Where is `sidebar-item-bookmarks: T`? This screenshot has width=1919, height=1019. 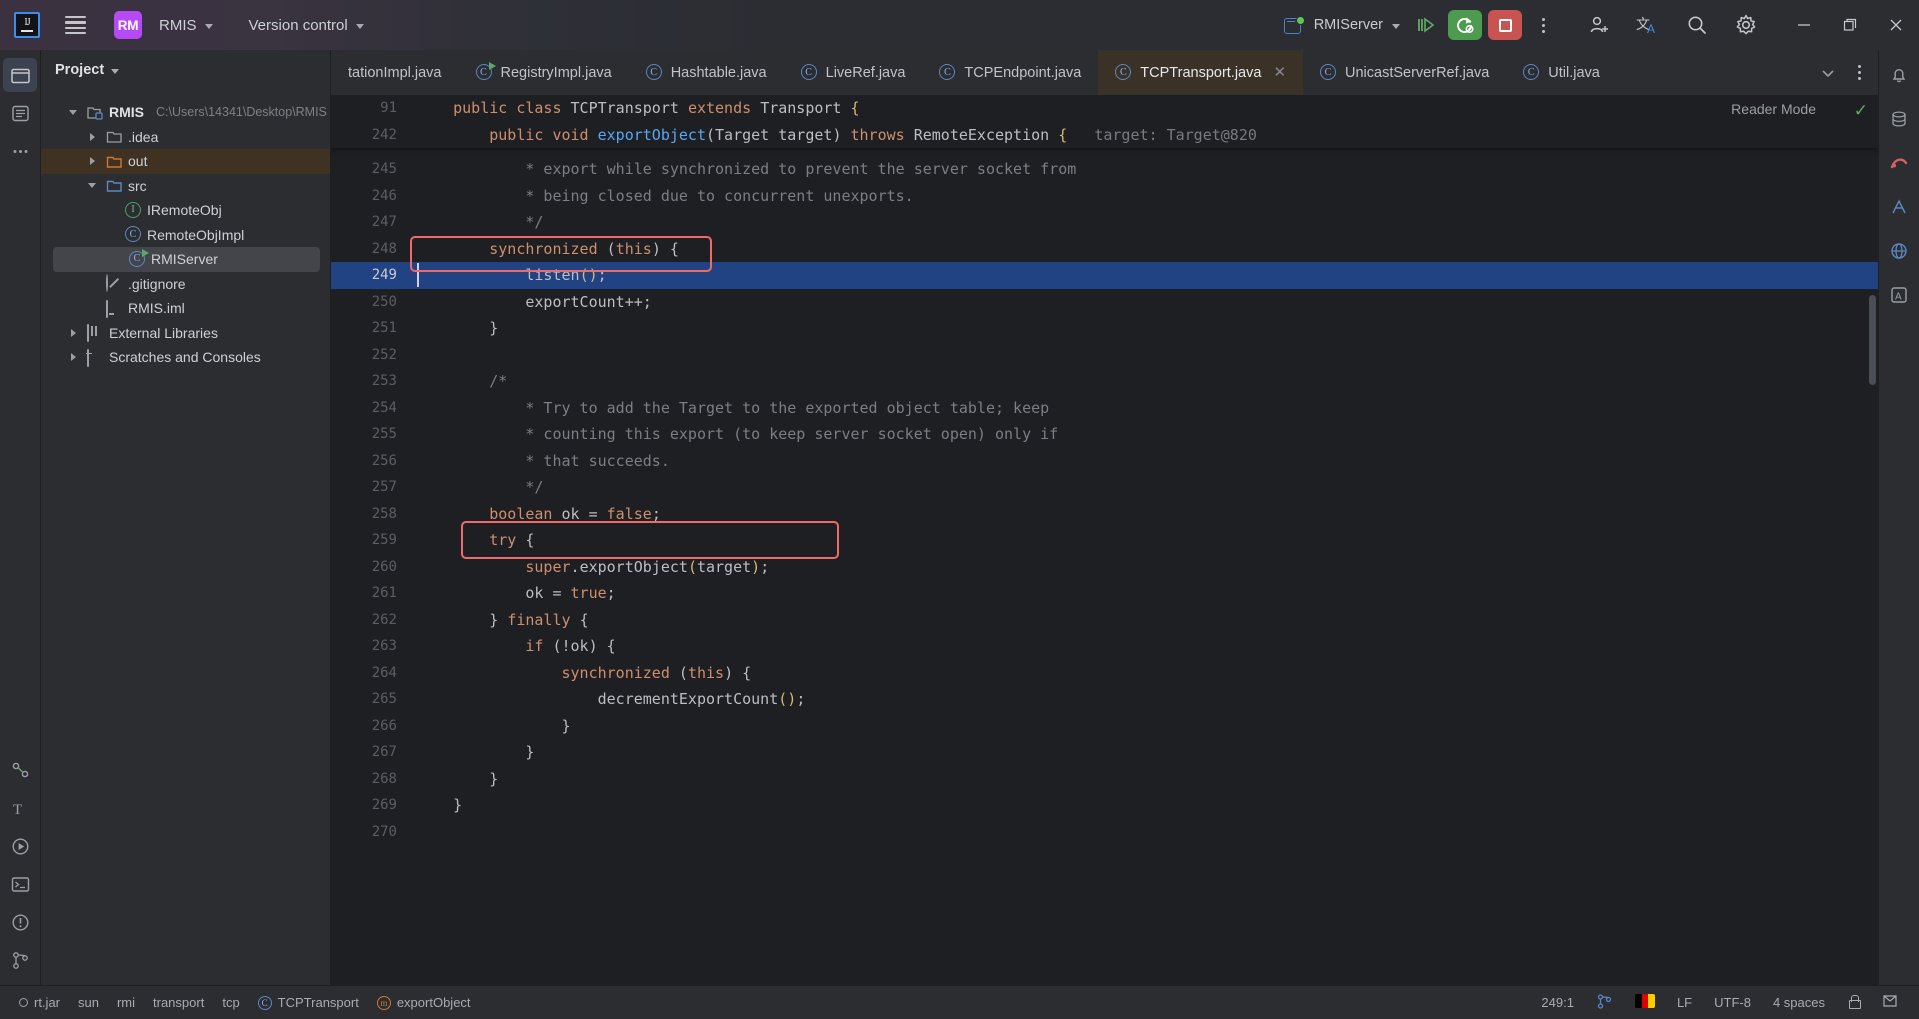 sidebar-item-bookmarks: T is located at coordinates (20, 808).